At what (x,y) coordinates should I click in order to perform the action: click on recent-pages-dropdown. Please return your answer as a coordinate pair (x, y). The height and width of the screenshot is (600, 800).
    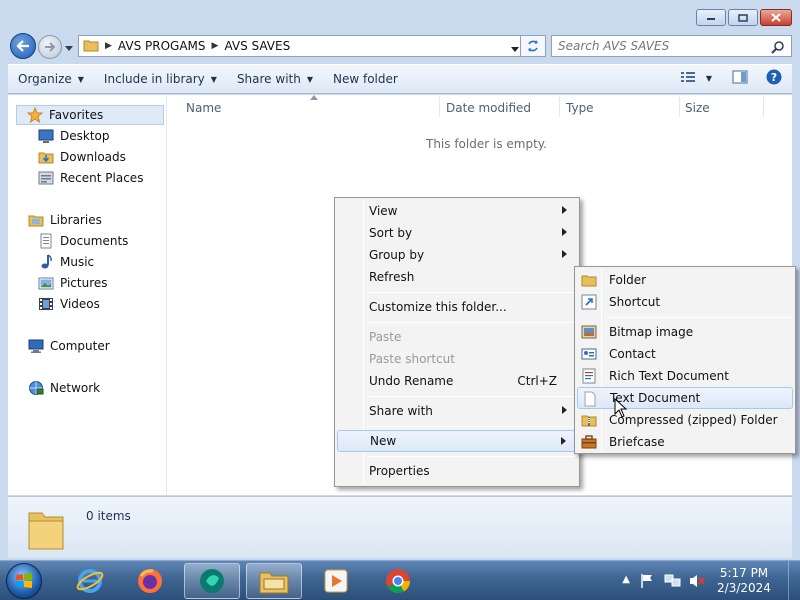
    Looking at the image, I should click on (69, 48).